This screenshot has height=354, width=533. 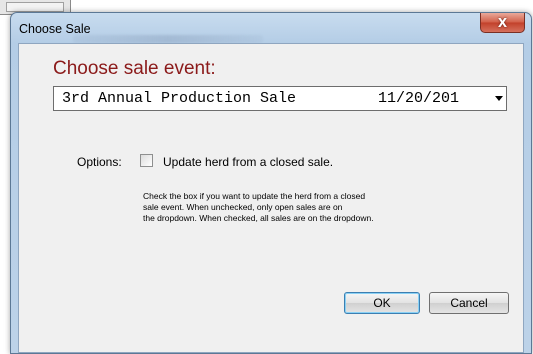 I want to click on close-icon: X, so click(x=502, y=22).